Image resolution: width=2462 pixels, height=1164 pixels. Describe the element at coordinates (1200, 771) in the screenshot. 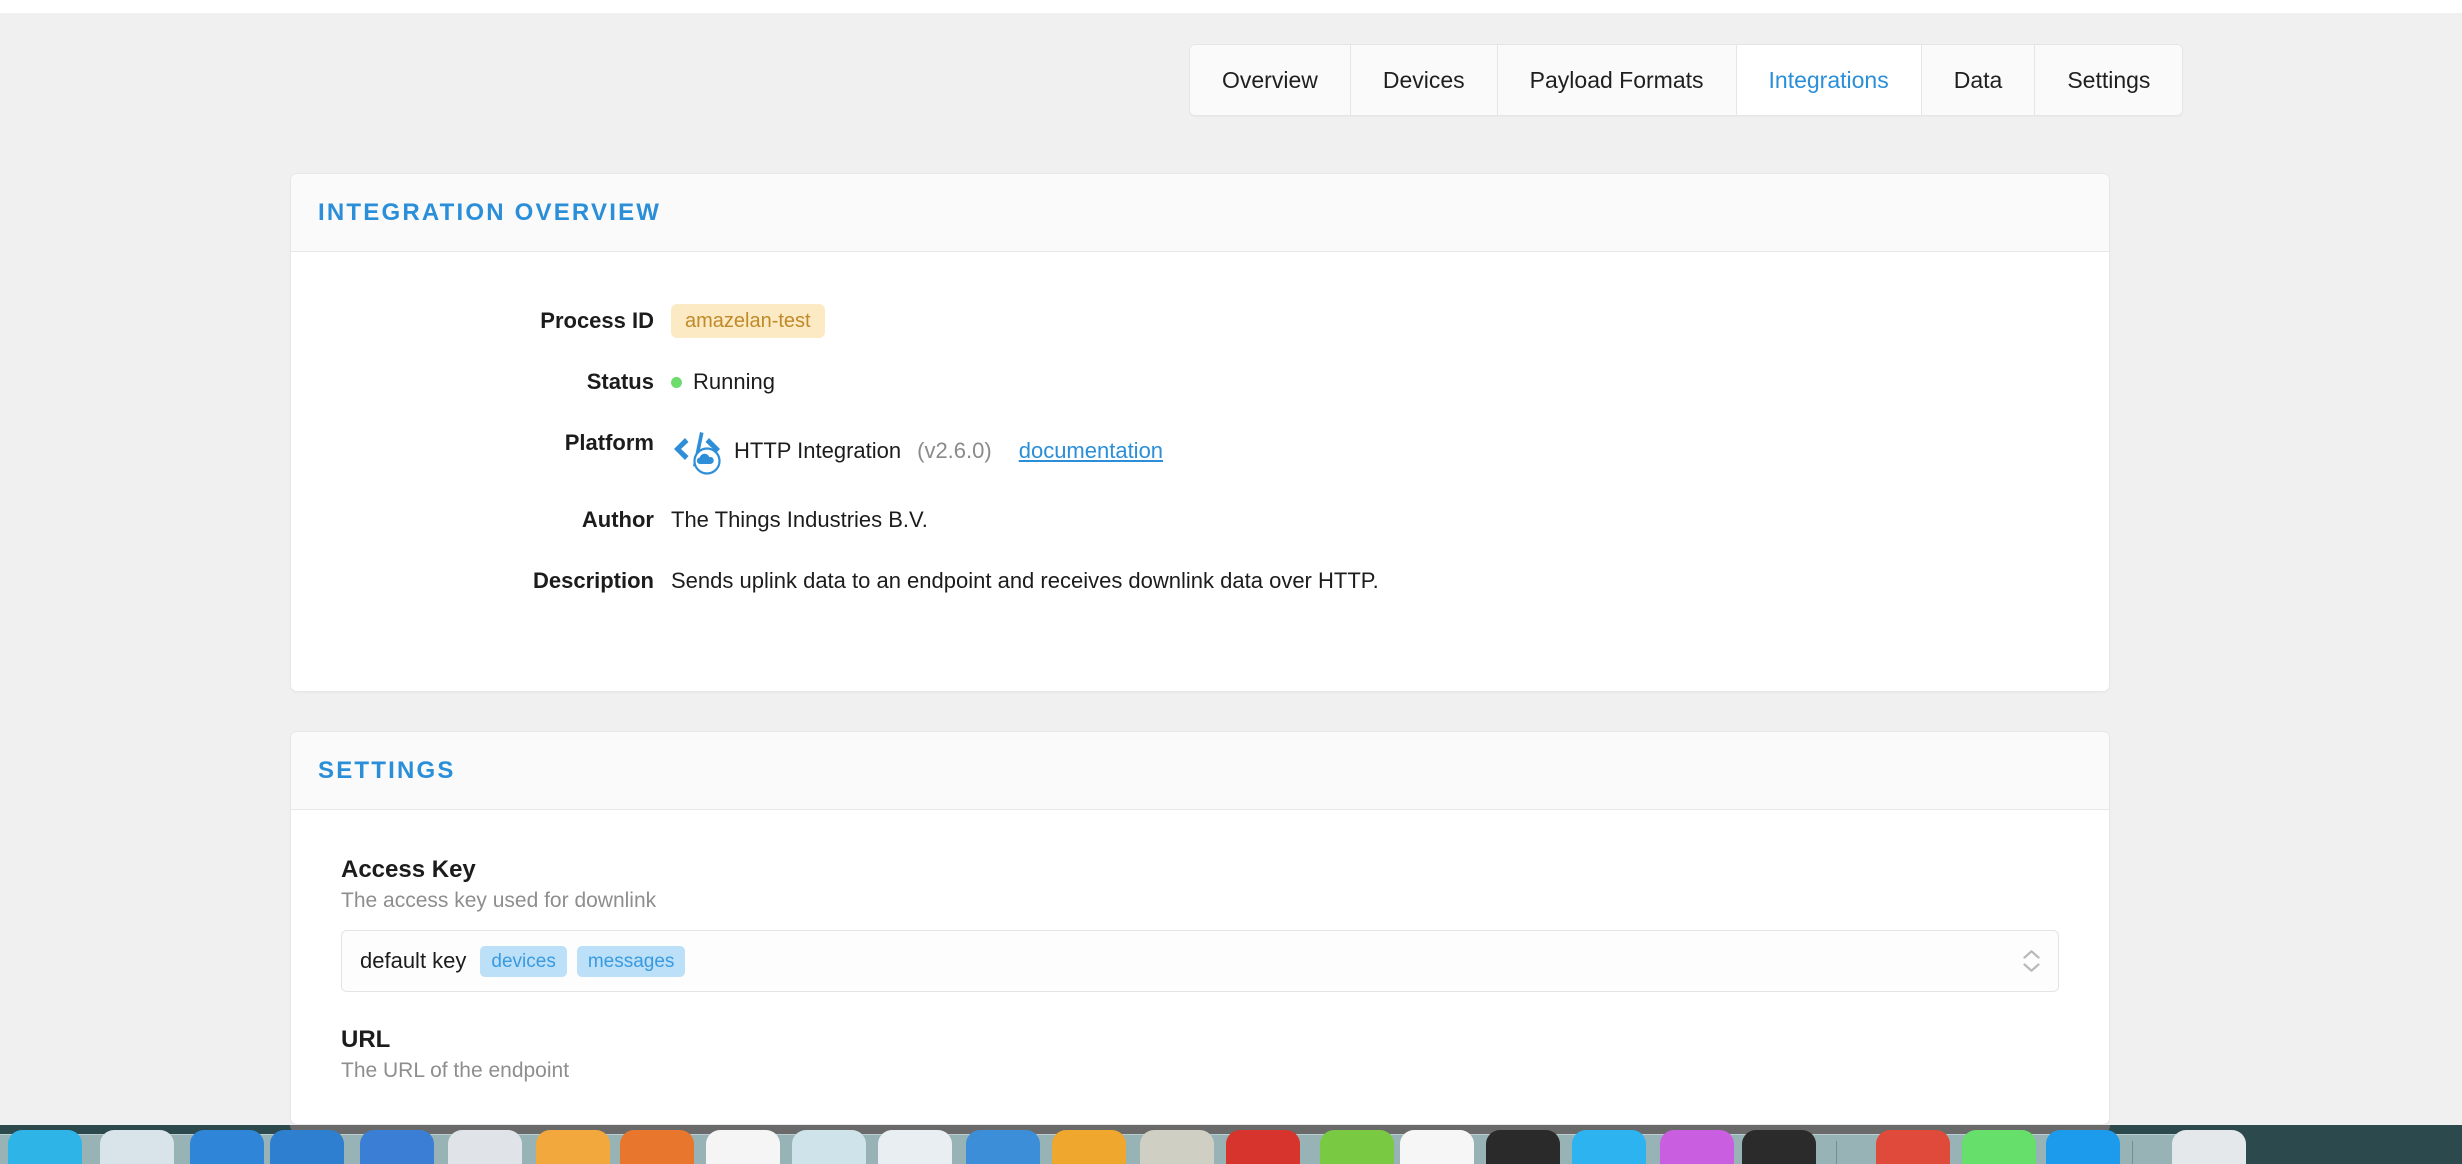

I see `settings-header: SETTINGS` at that location.